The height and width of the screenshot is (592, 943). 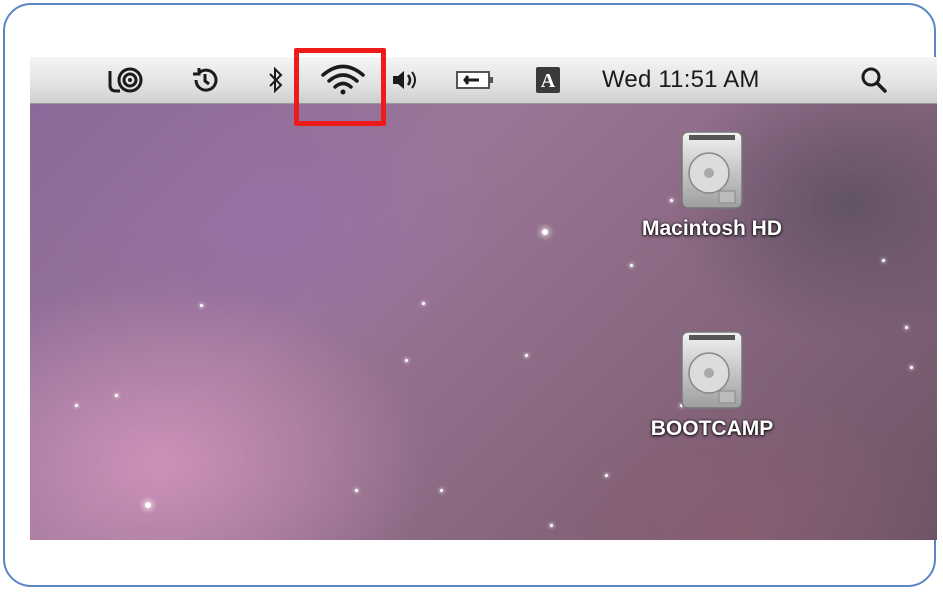 What do you see at coordinates (712, 428) in the screenshot?
I see `drive-label: BOOTCAMP` at bounding box center [712, 428].